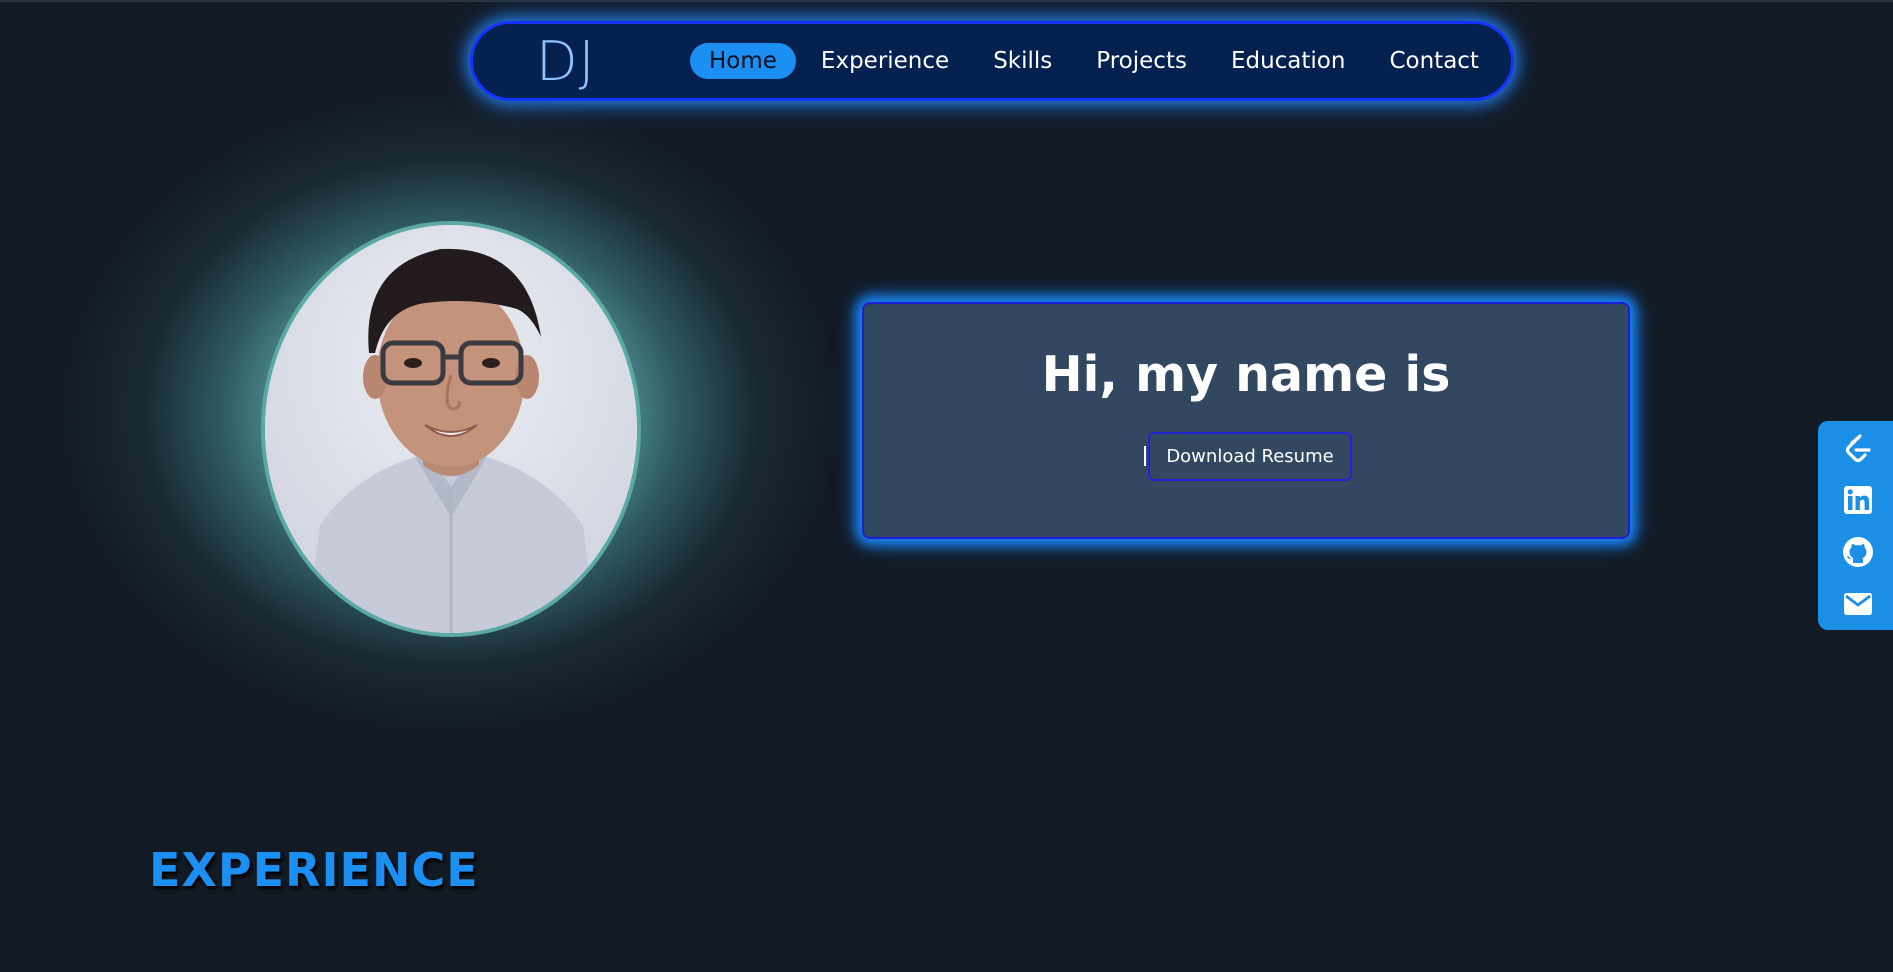 This screenshot has width=1893, height=972. I want to click on nav-item-education: Education, so click(1288, 61).